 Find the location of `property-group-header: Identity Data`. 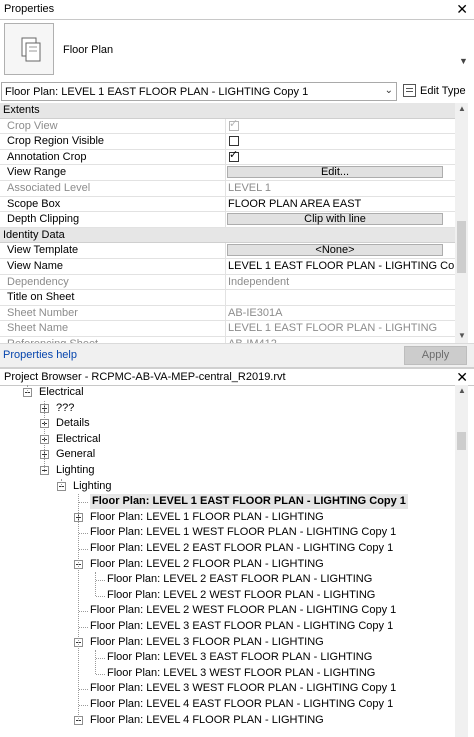

property-group-header: Identity Data is located at coordinates (227, 235).